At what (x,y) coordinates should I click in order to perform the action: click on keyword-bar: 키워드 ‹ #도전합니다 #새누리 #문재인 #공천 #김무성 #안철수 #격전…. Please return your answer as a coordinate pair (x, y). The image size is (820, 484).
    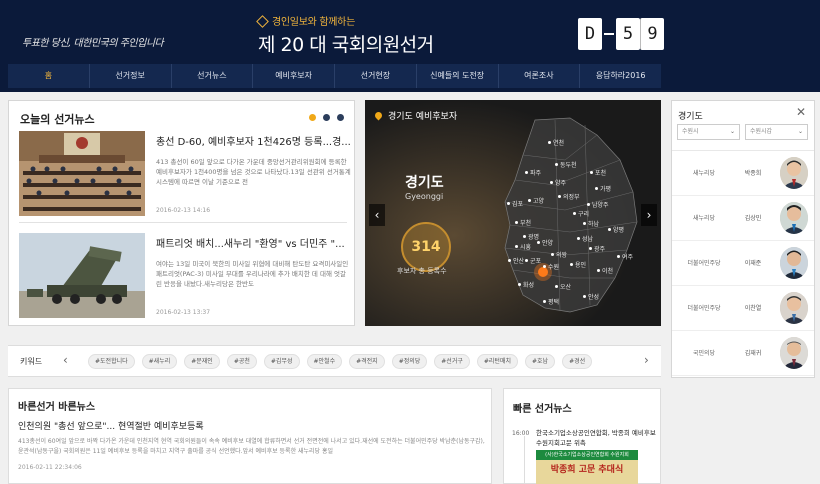
    Looking at the image, I should click on (334, 361).